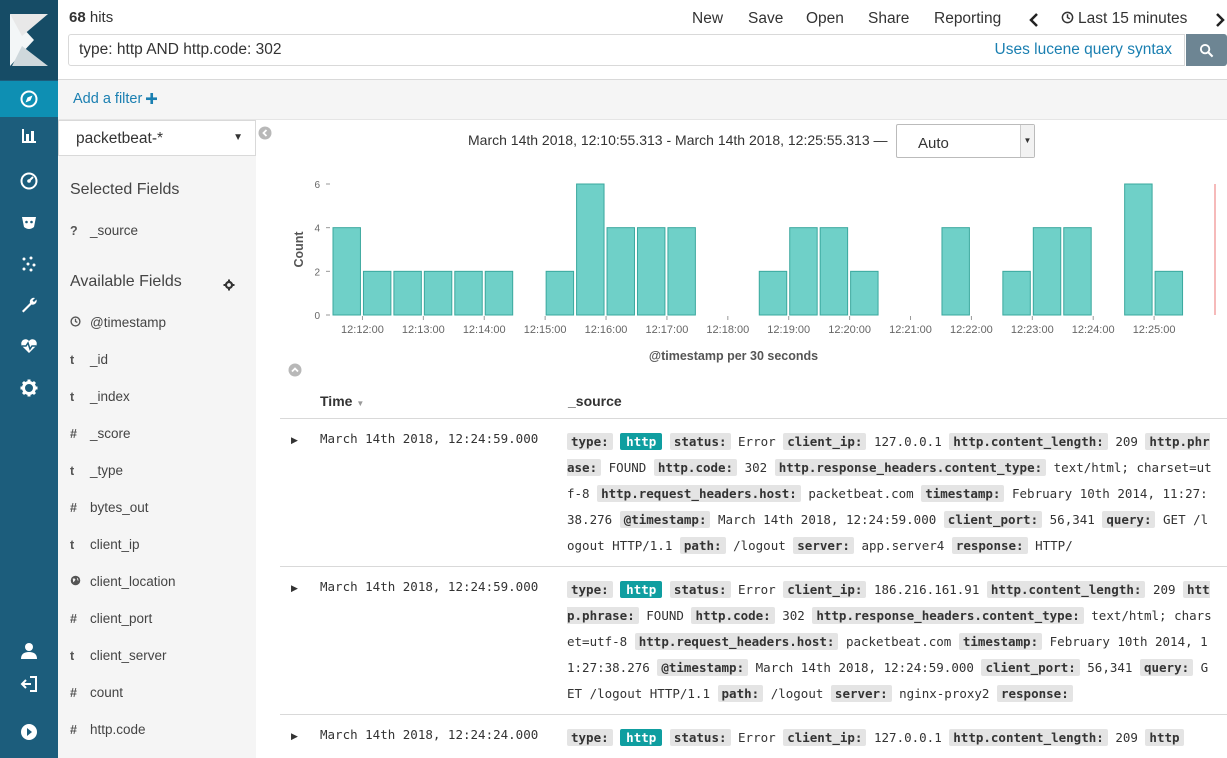 Image resolution: width=1227 pixels, height=758 pixels. Describe the element at coordinates (160, 732) in the screenshot. I see `field-item-http-code: # http.code` at that location.